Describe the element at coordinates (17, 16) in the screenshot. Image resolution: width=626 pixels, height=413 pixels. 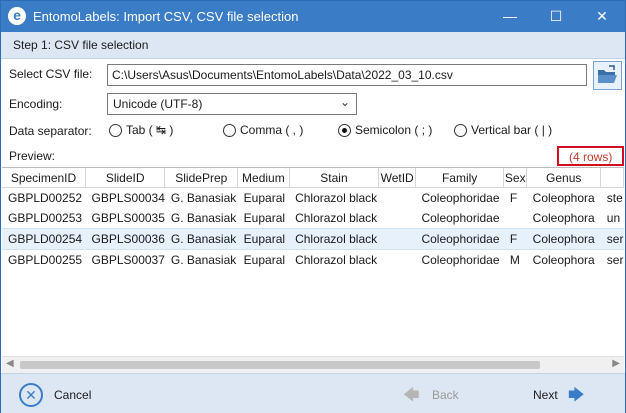
I see `app-logo-icon: e` at that location.